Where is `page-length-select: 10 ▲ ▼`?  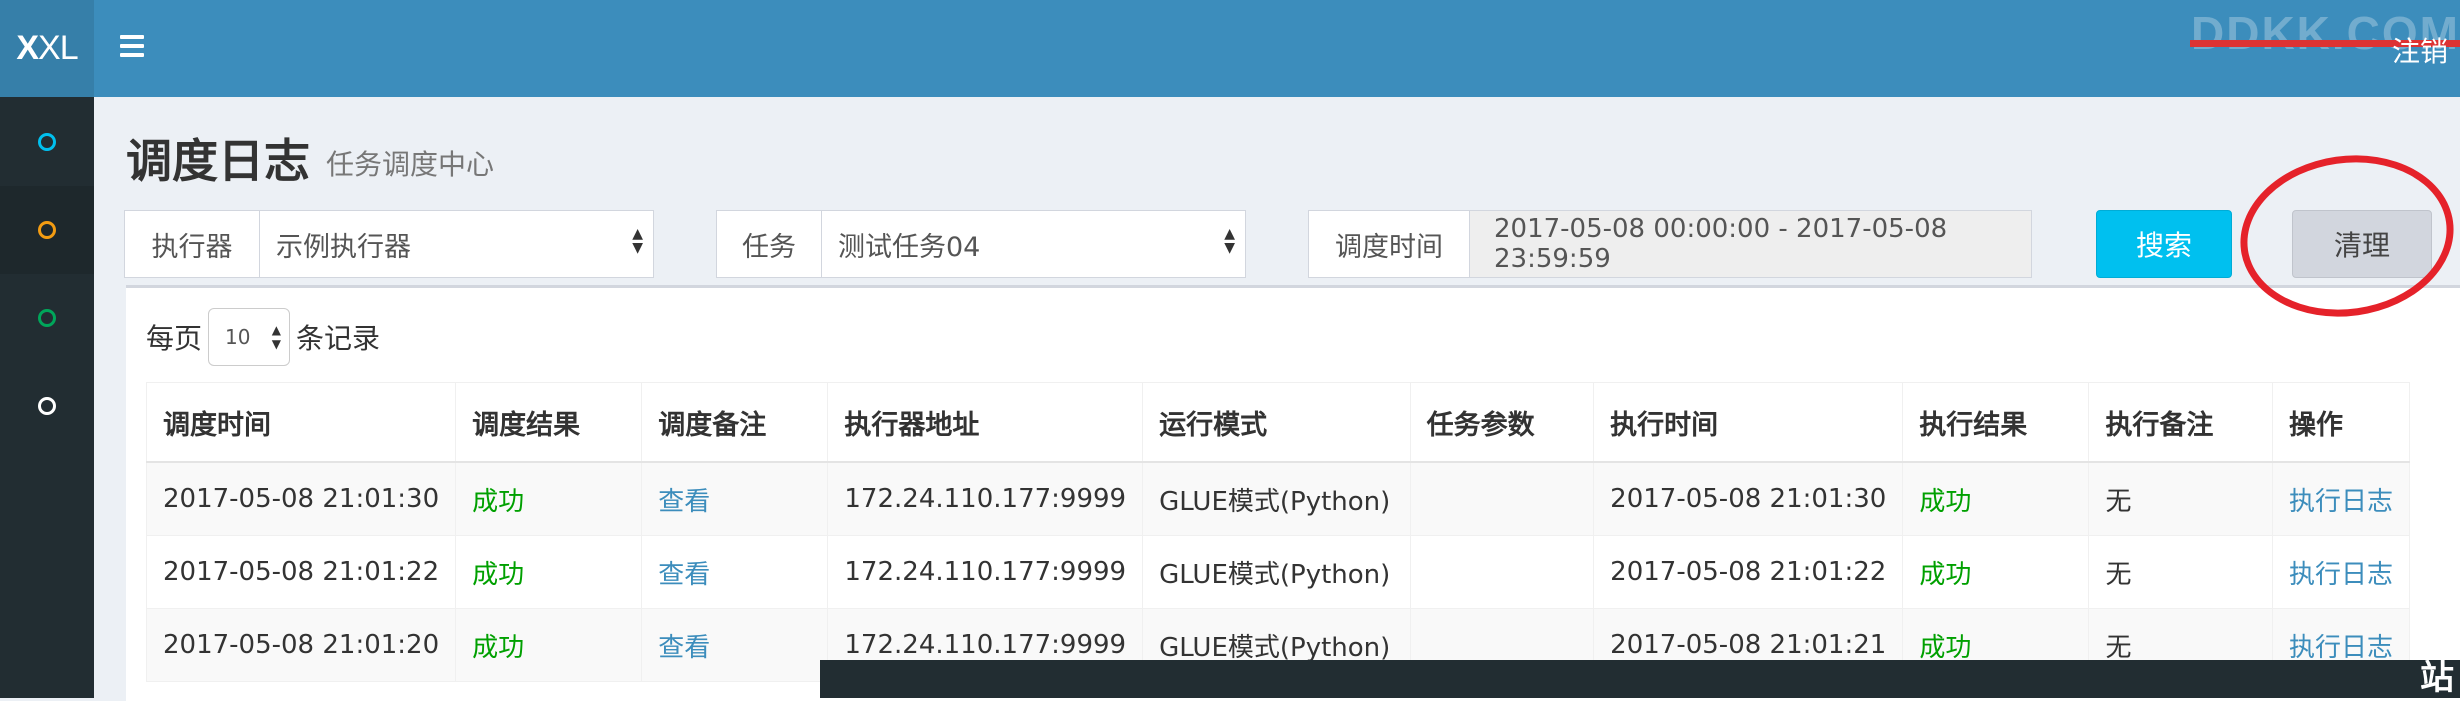
page-length-select: 10 ▲ ▼ is located at coordinates (249, 337).